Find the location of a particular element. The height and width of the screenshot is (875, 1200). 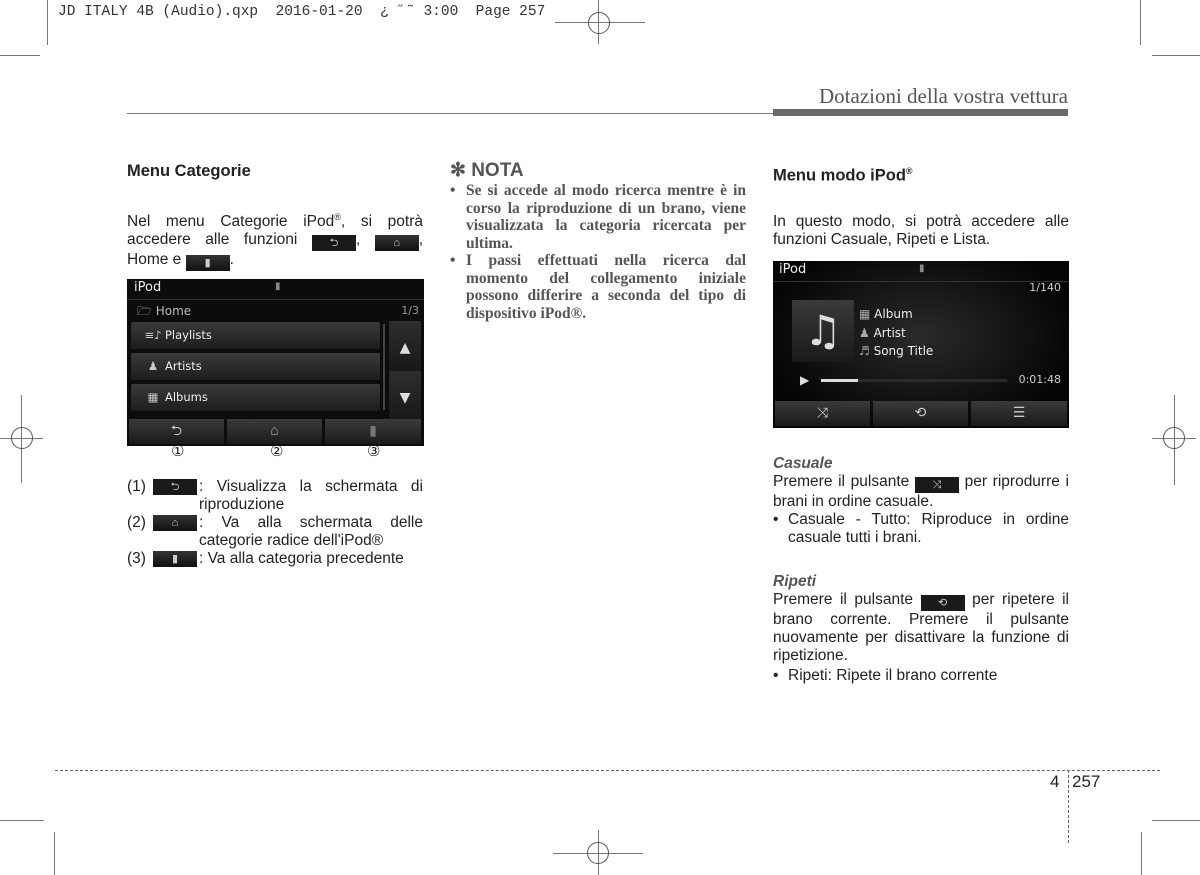

home-icon: ⌂ is located at coordinates (274, 431).